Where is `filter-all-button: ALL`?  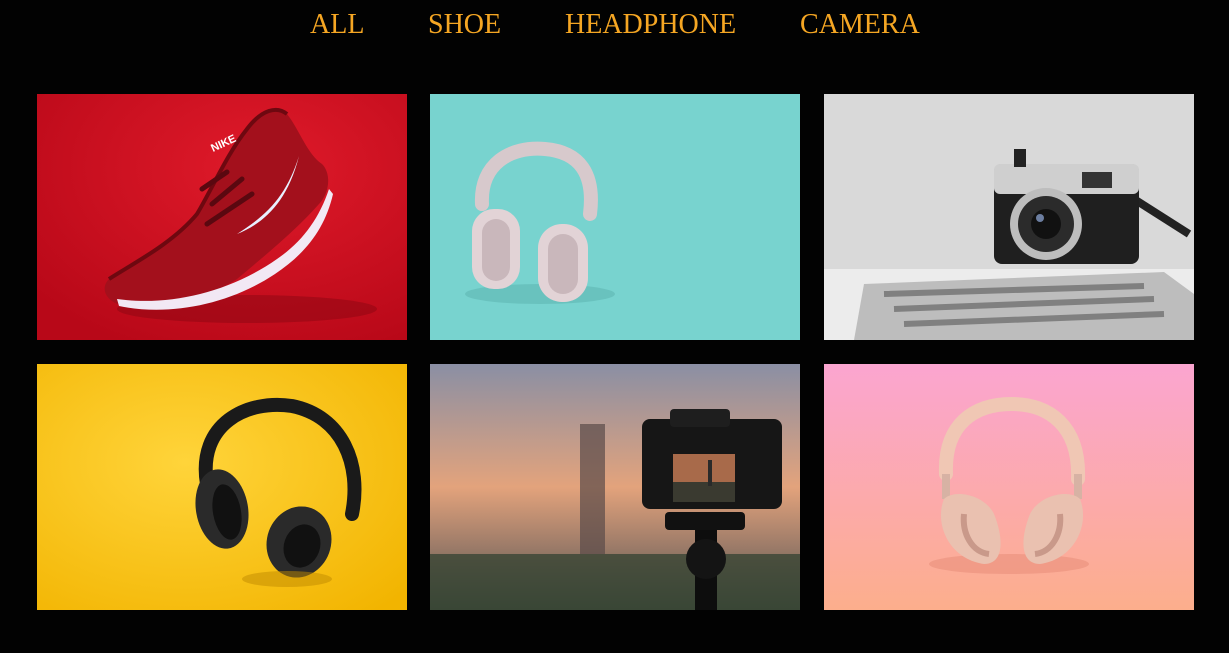 filter-all-button: ALL is located at coordinates (337, 25).